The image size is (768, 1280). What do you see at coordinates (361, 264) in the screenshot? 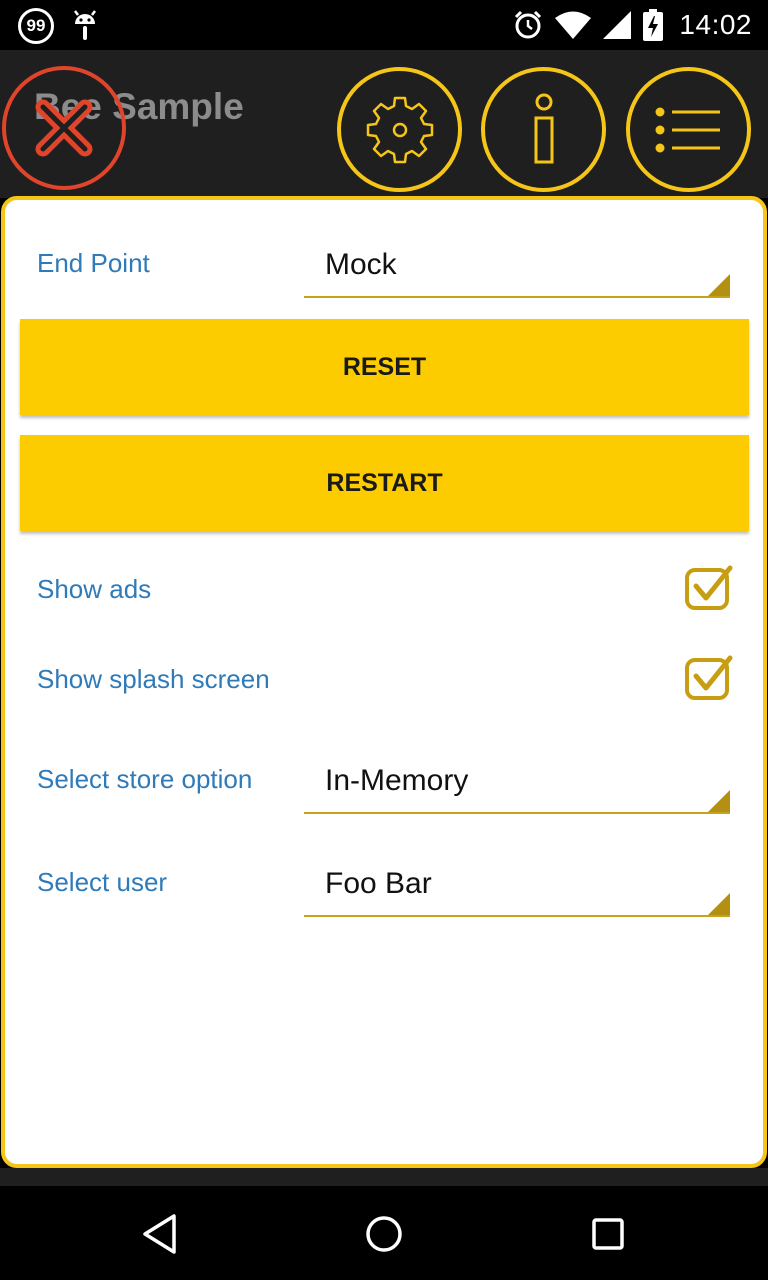
I see `end-point-value: Mock` at bounding box center [361, 264].